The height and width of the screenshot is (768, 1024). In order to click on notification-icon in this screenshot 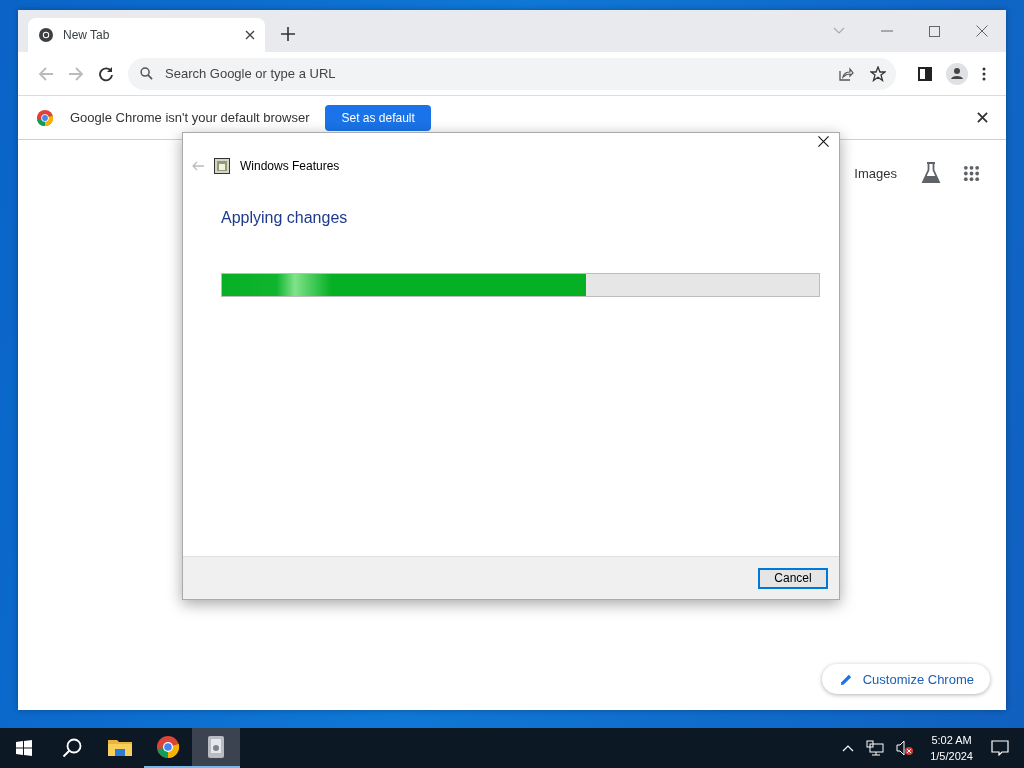, I will do `click(1000, 748)`.